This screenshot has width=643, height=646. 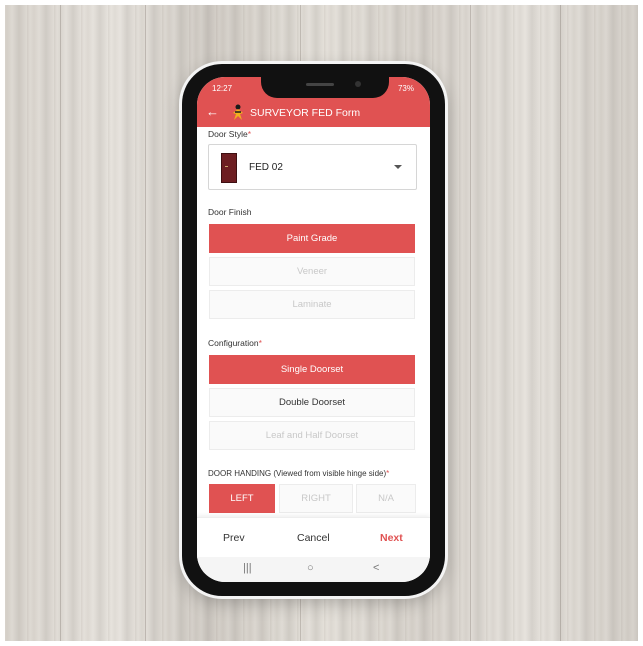 I want to click on app-title: SURVEYOR FED Form, so click(x=305, y=113).